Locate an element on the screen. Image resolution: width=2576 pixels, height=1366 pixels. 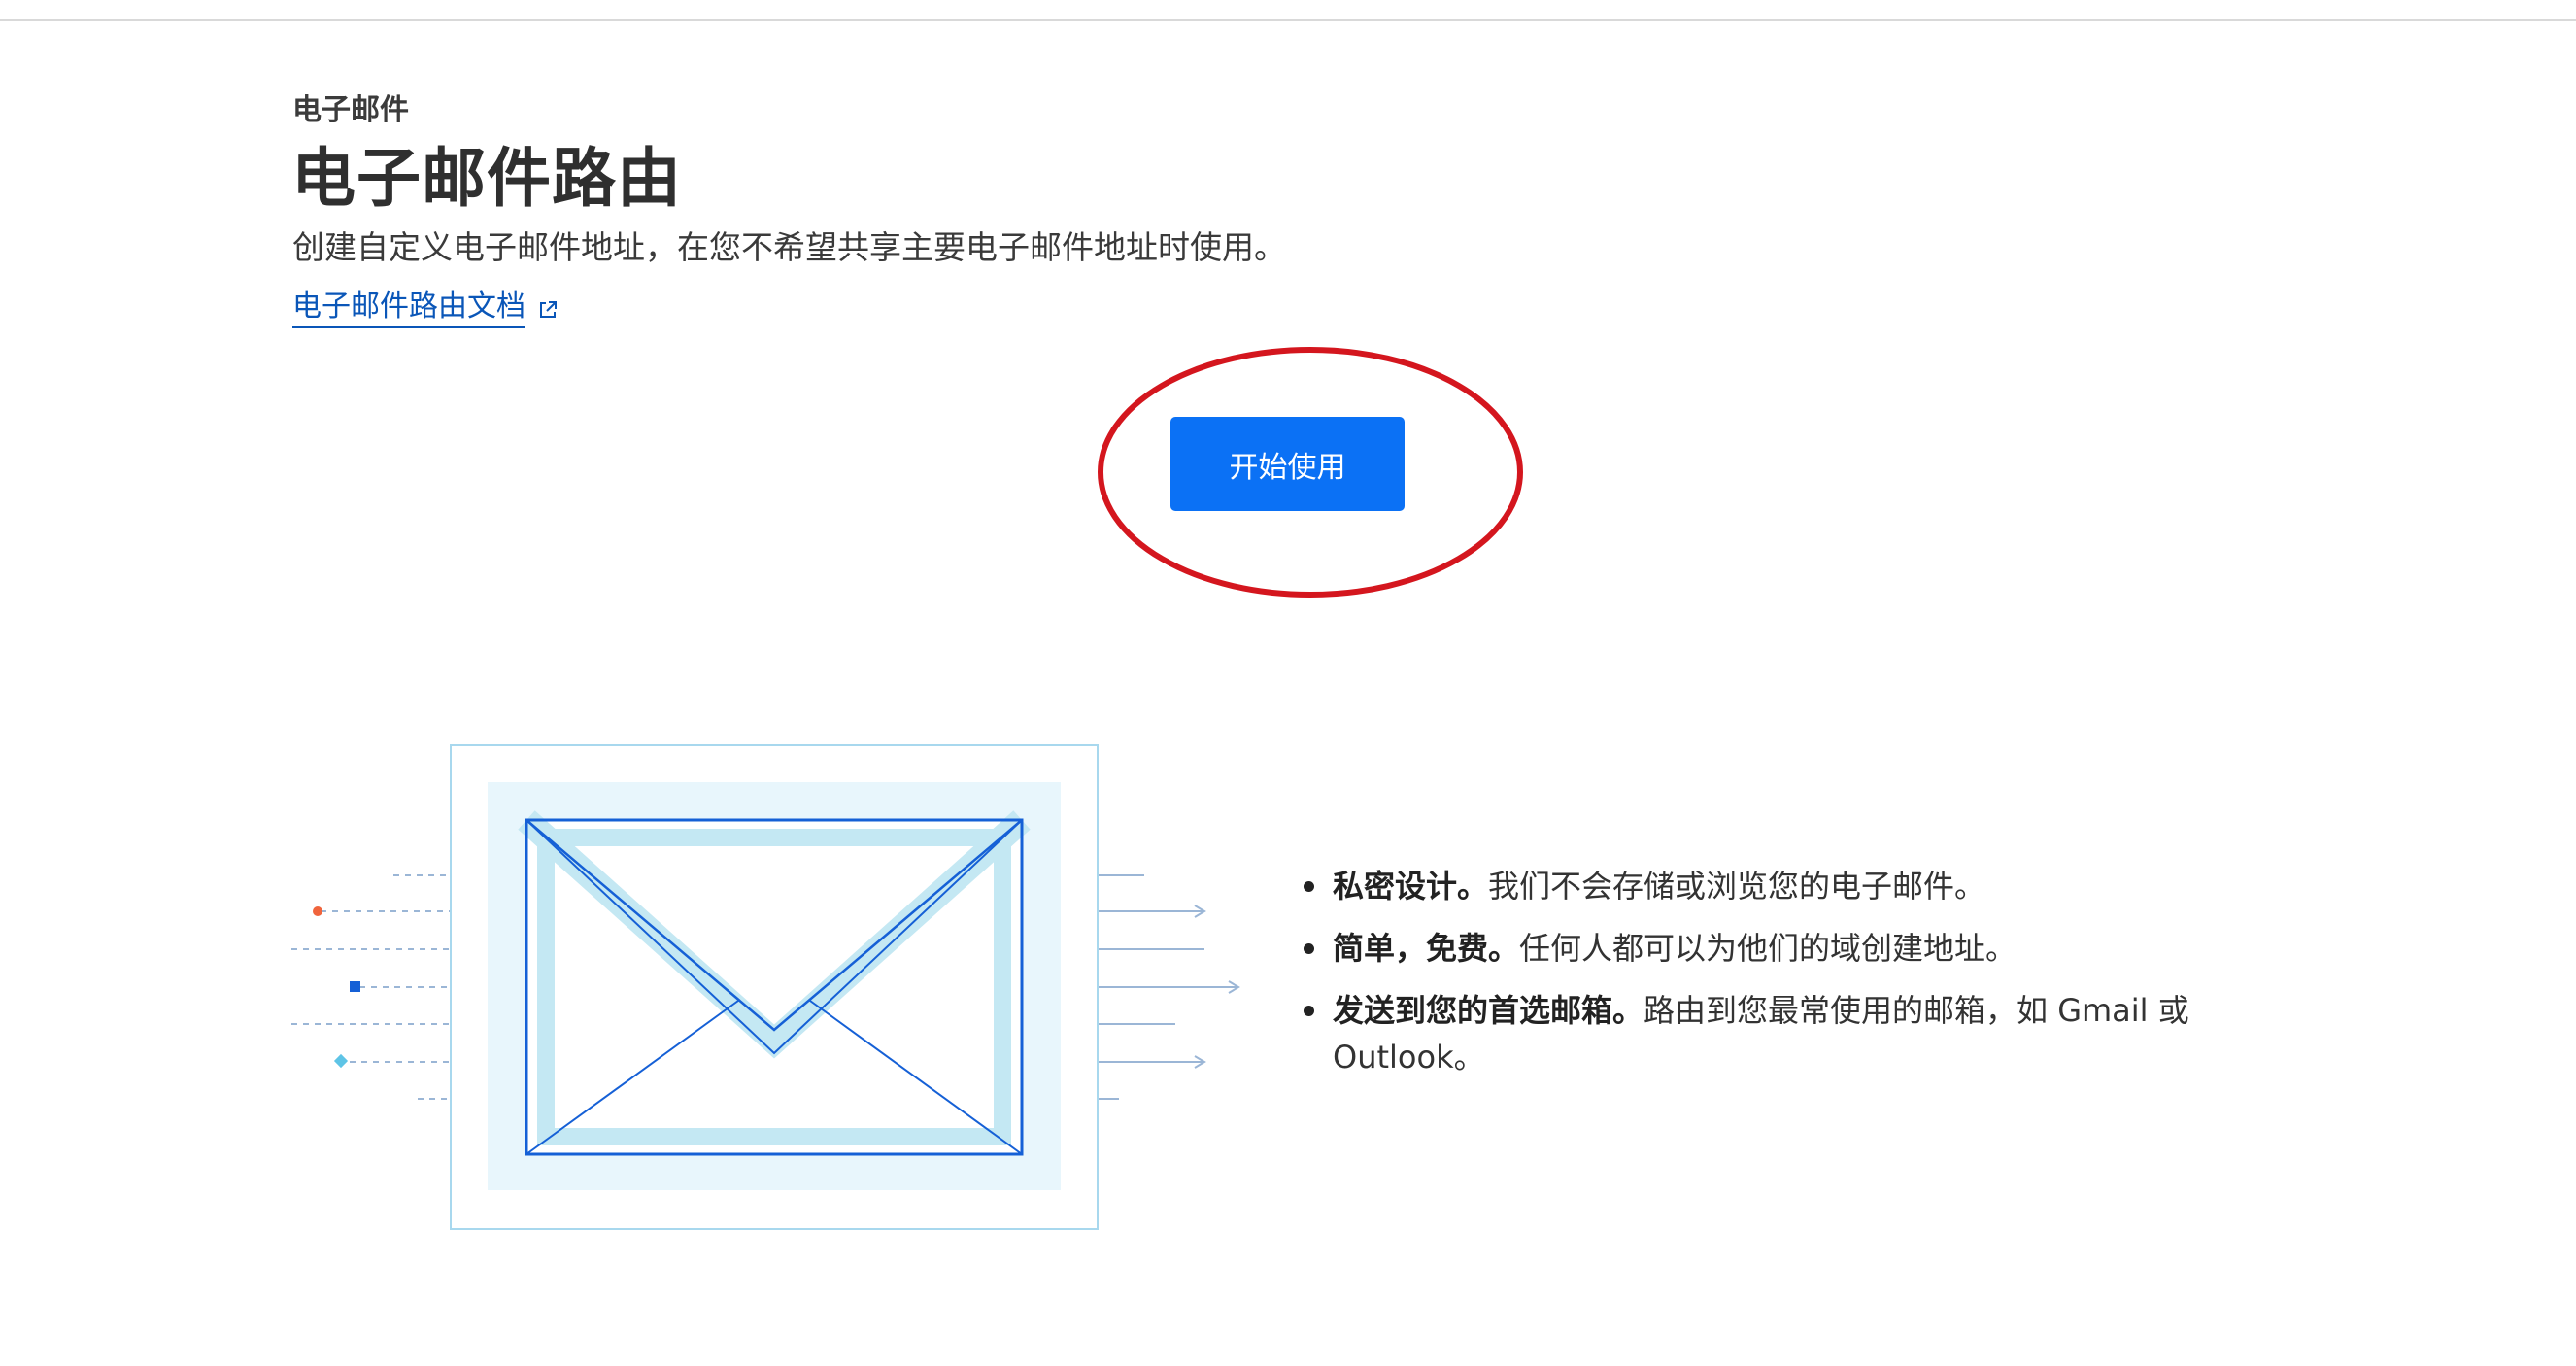
feature-title: 私密设计。 is located at coordinates (1411, 886).